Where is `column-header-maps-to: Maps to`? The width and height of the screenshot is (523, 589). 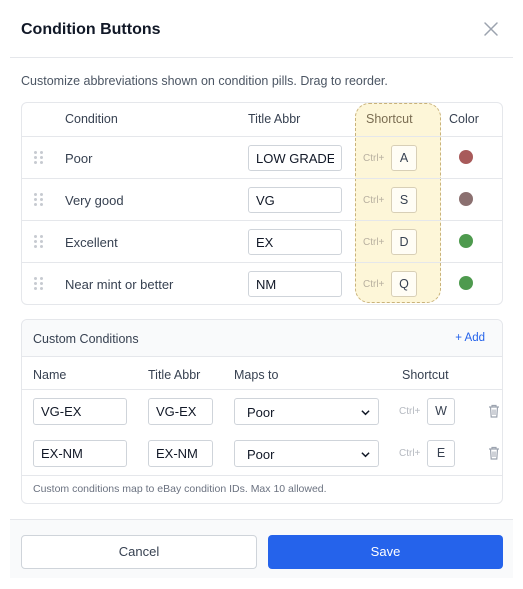
column-header-maps-to: Maps to is located at coordinates (256, 375).